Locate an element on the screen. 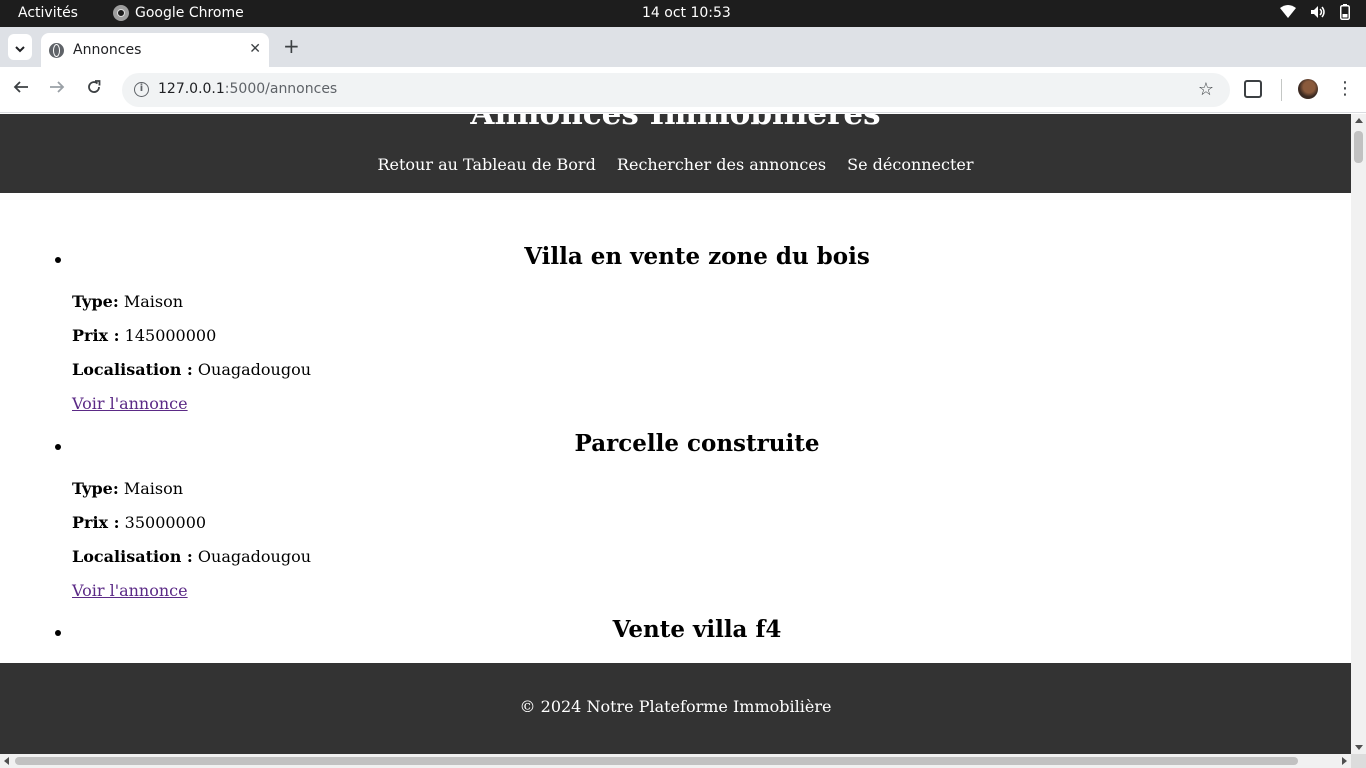 Image resolution: width=1366 pixels, height=768 pixels. horizontal-scrollbar is located at coordinates (675, 761).